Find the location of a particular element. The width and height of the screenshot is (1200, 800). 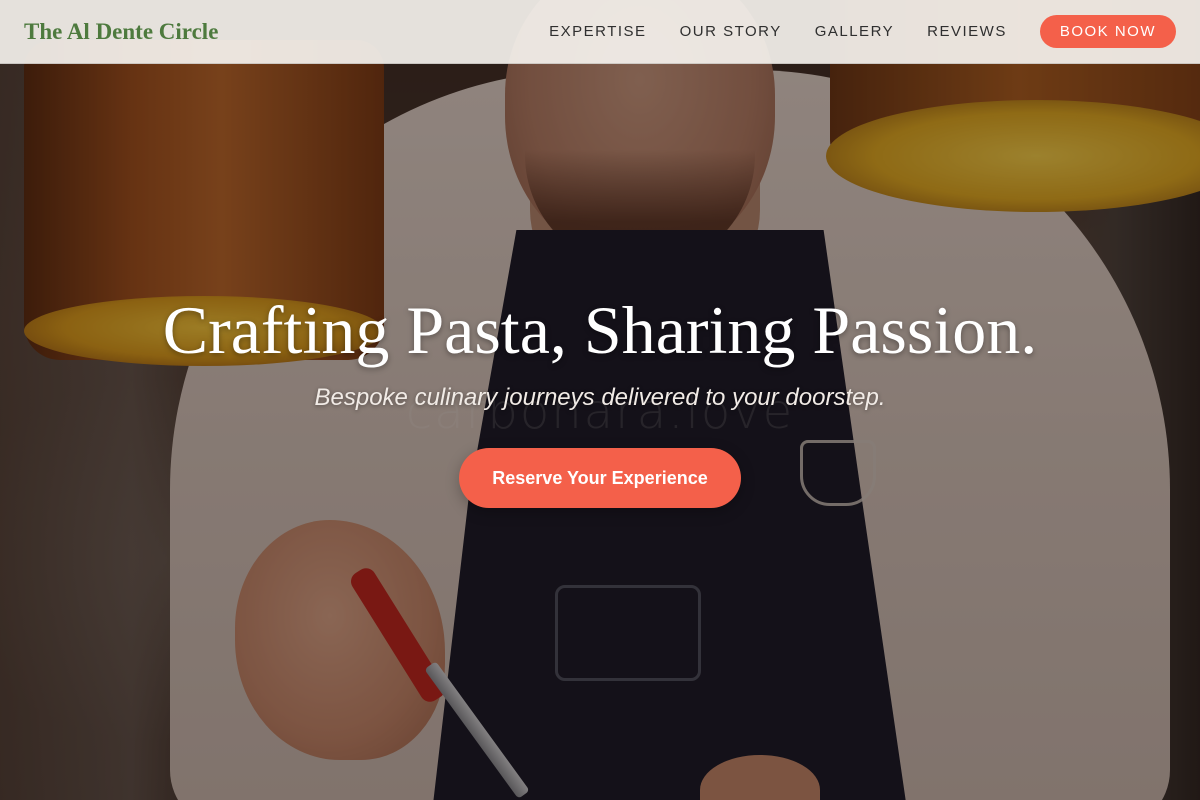

nav-link-our-story: OUR STORY is located at coordinates (731, 31).